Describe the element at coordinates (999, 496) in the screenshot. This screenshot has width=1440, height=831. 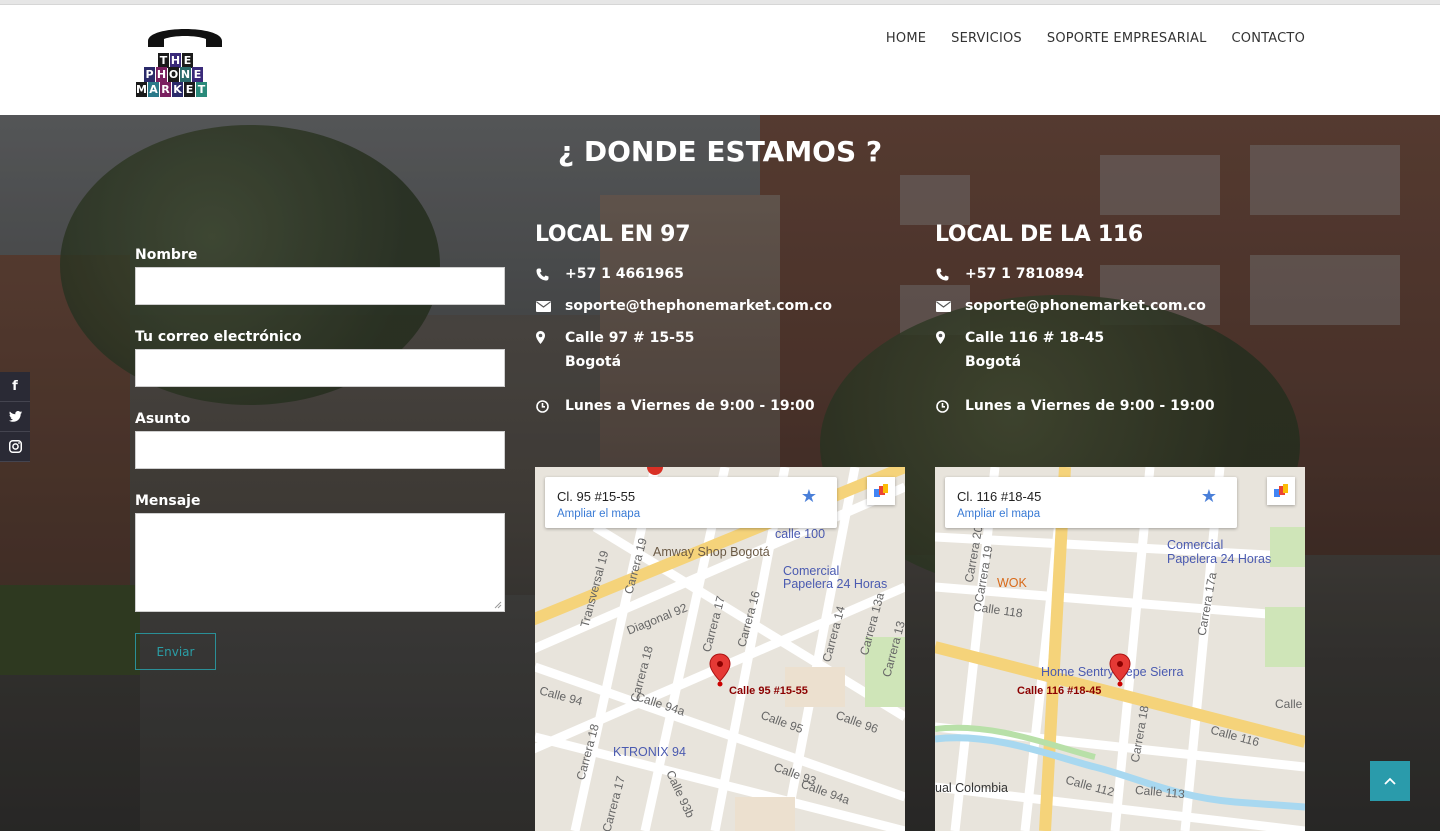
I see `map-card-address: Cl. 116 #18-45` at that location.